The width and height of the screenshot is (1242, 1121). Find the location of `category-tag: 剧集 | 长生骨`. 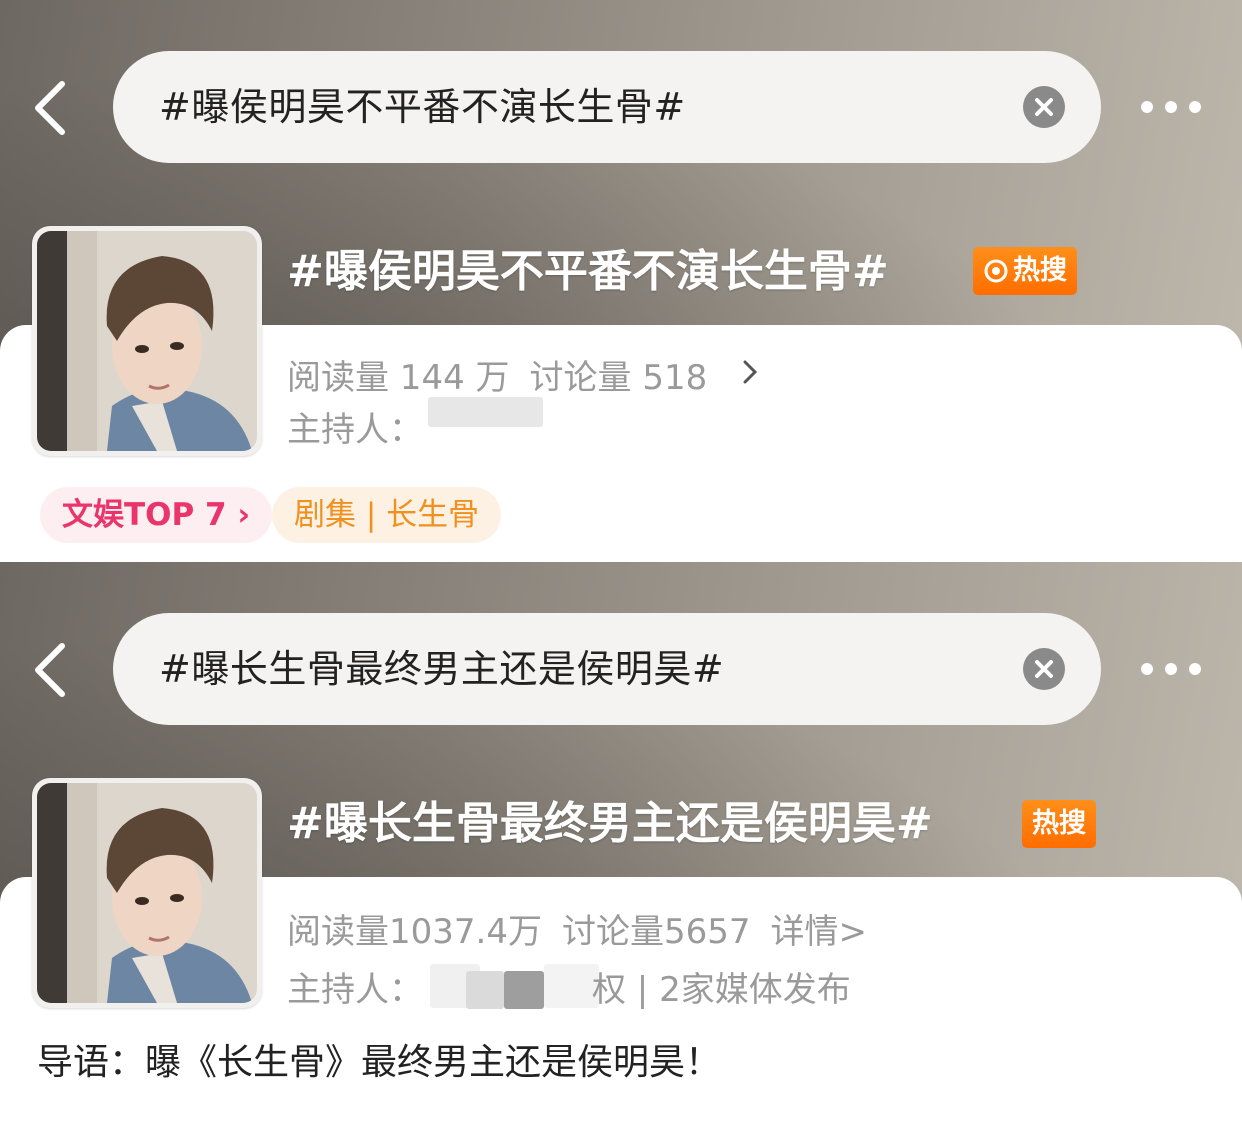

category-tag: 剧集 | 长生骨 is located at coordinates (387, 515).